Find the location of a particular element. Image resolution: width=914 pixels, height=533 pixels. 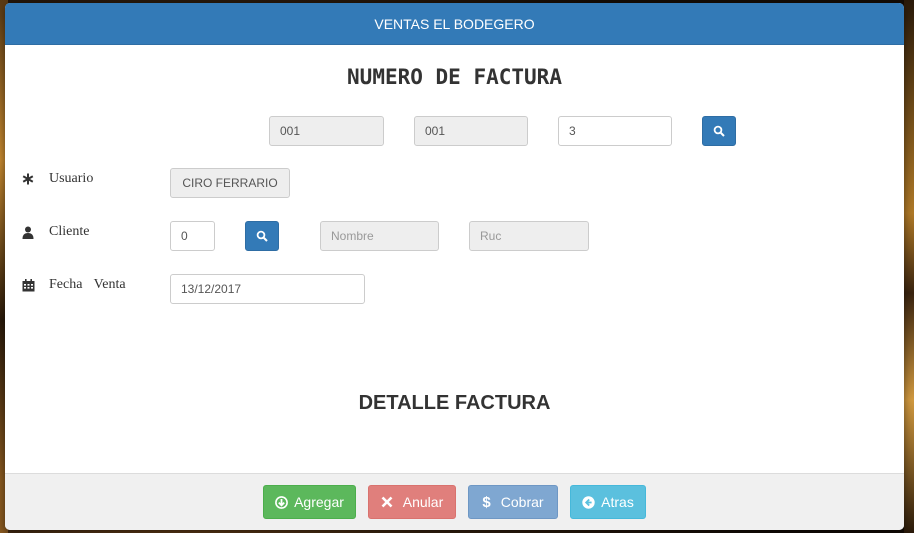

modal-title: VENTAS EL BODEGERO is located at coordinates (454, 23).